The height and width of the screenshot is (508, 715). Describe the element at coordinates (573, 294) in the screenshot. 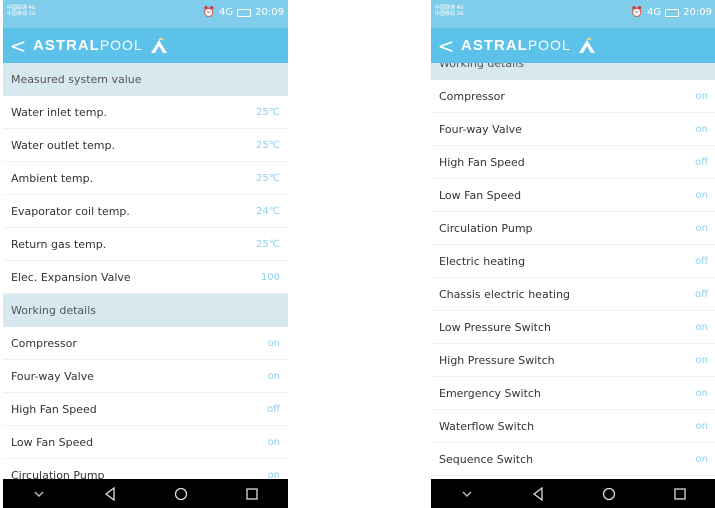

I see `list-item: Chassis electric heating off` at that location.